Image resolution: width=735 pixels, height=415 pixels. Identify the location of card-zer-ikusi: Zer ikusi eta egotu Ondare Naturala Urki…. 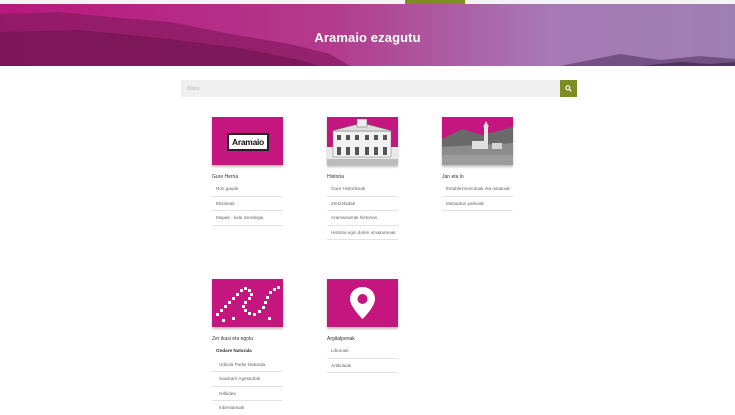
(248, 347).